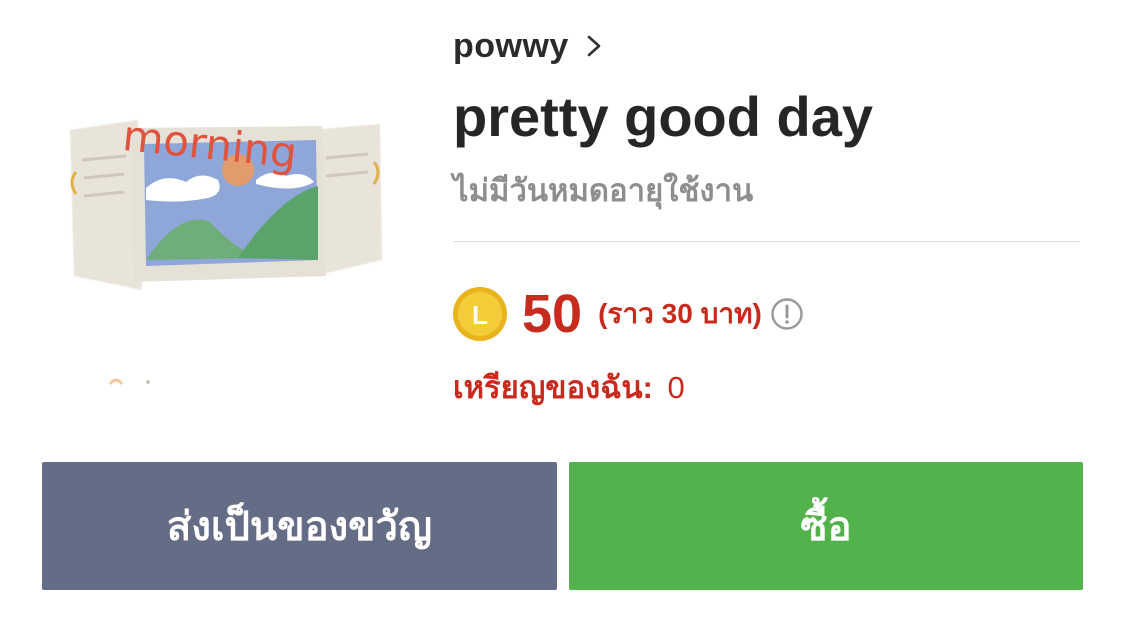 The width and height of the screenshot is (1124, 621). Describe the element at coordinates (826, 526) in the screenshot. I see `buy-button: ซื้อ` at that location.